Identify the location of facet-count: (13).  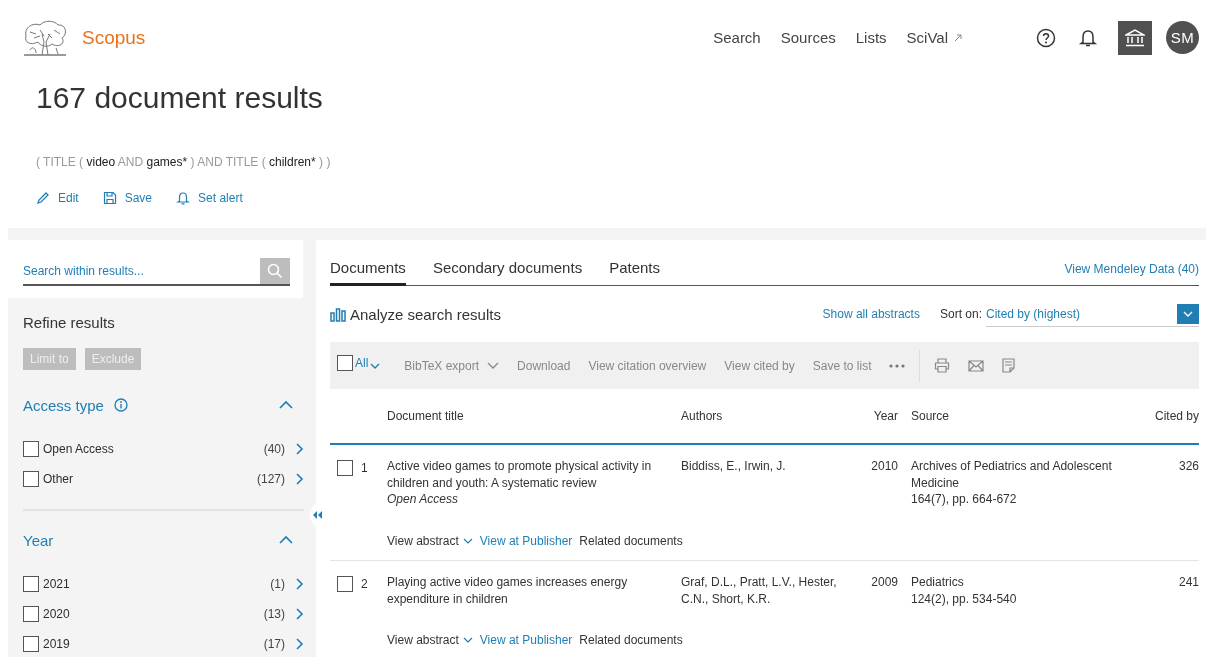
(274, 614).